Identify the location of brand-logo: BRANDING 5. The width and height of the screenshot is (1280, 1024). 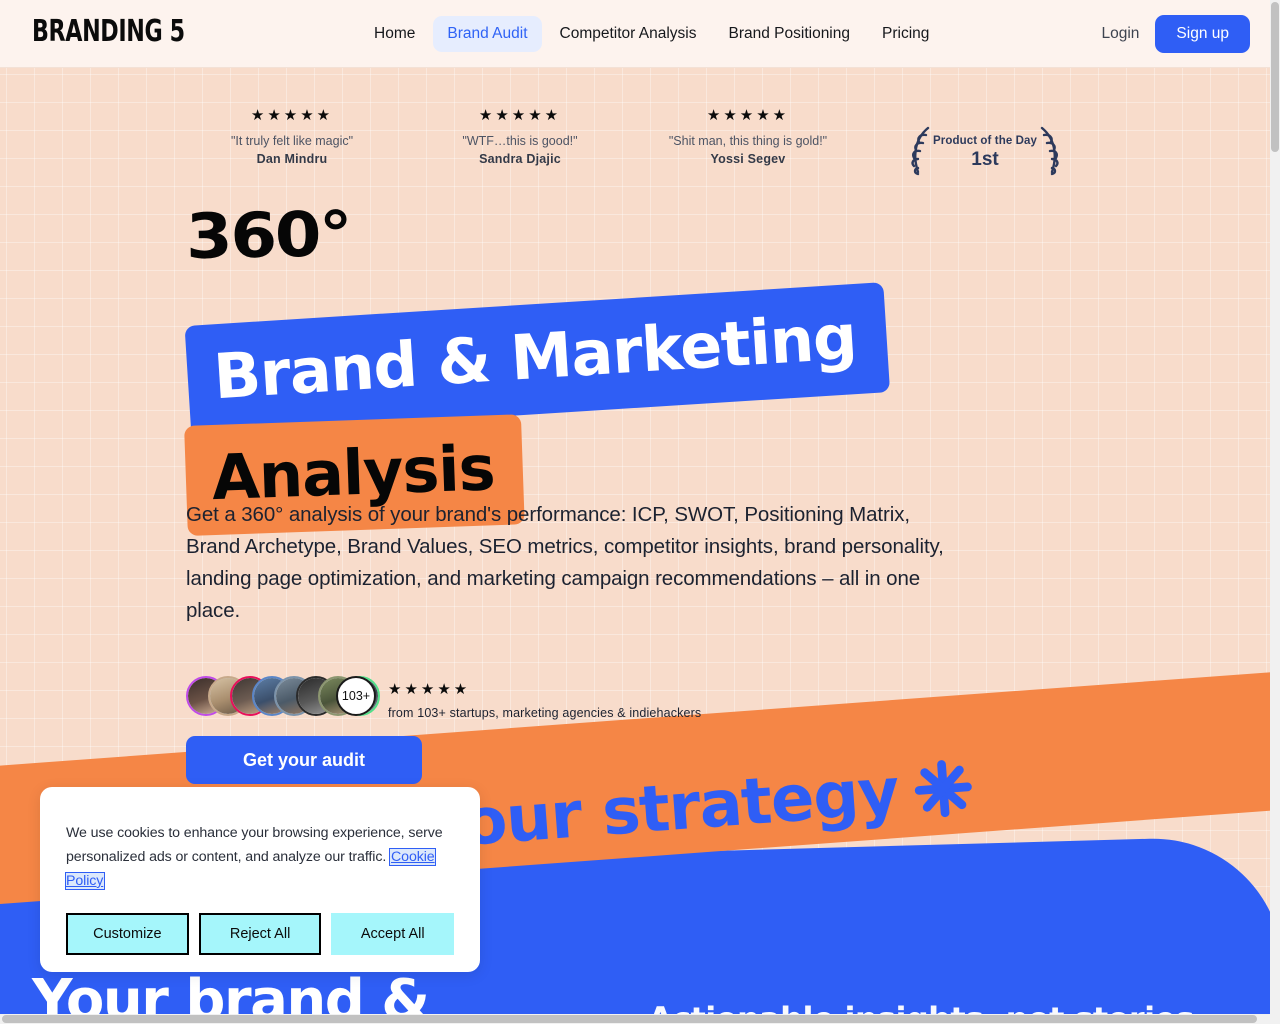
(108, 31).